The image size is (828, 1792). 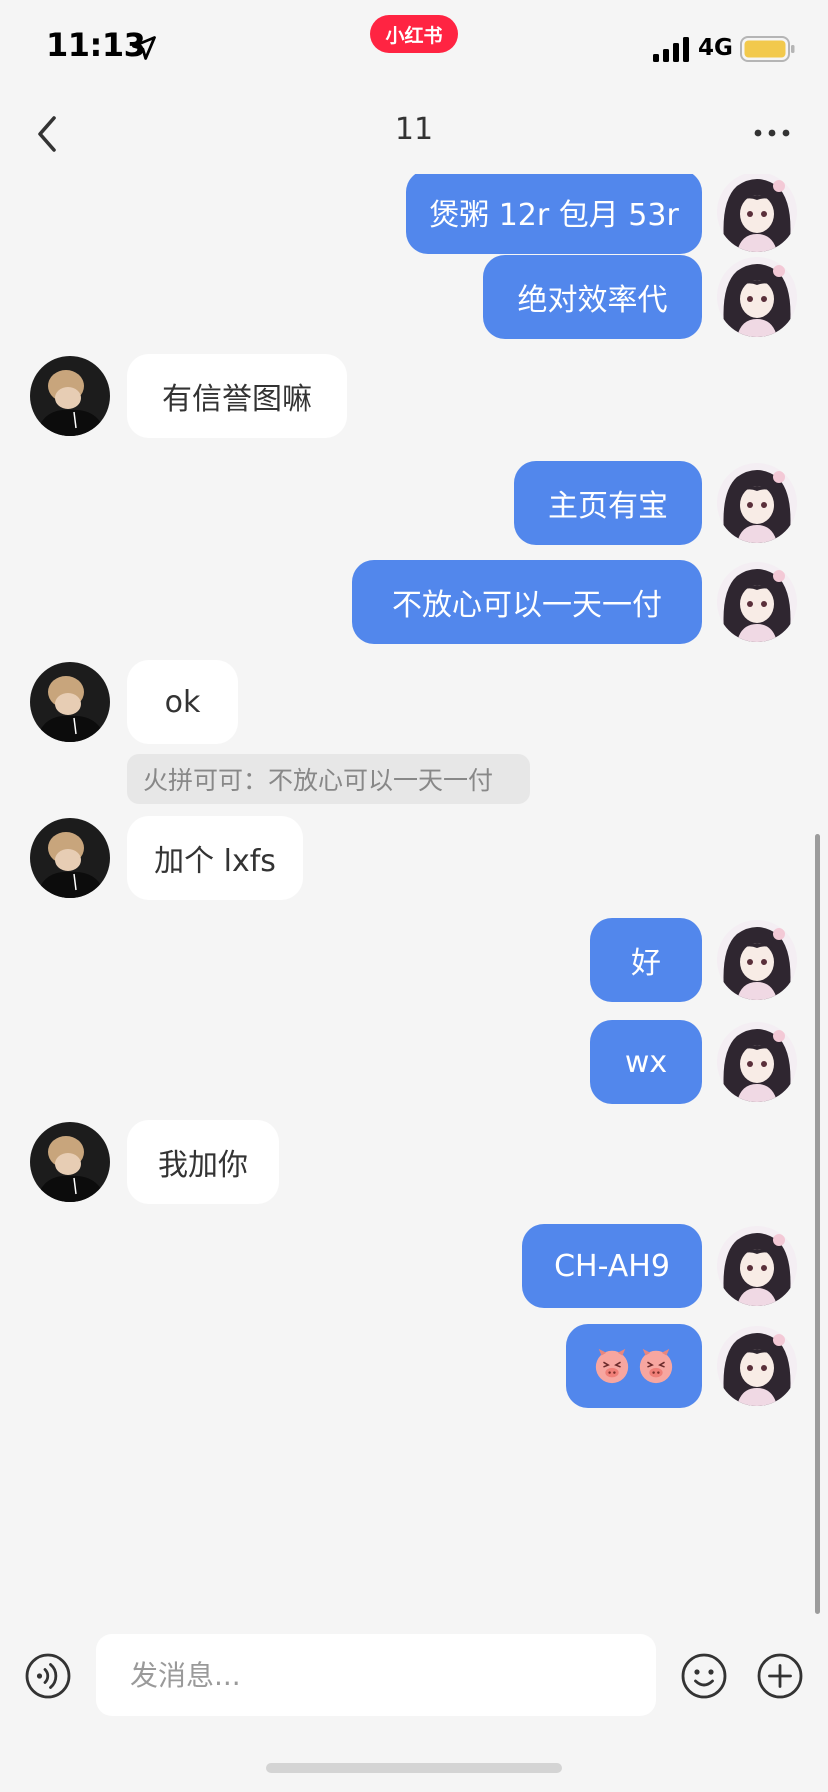 What do you see at coordinates (144, 48) in the screenshot?
I see `location-arrow-icon` at bounding box center [144, 48].